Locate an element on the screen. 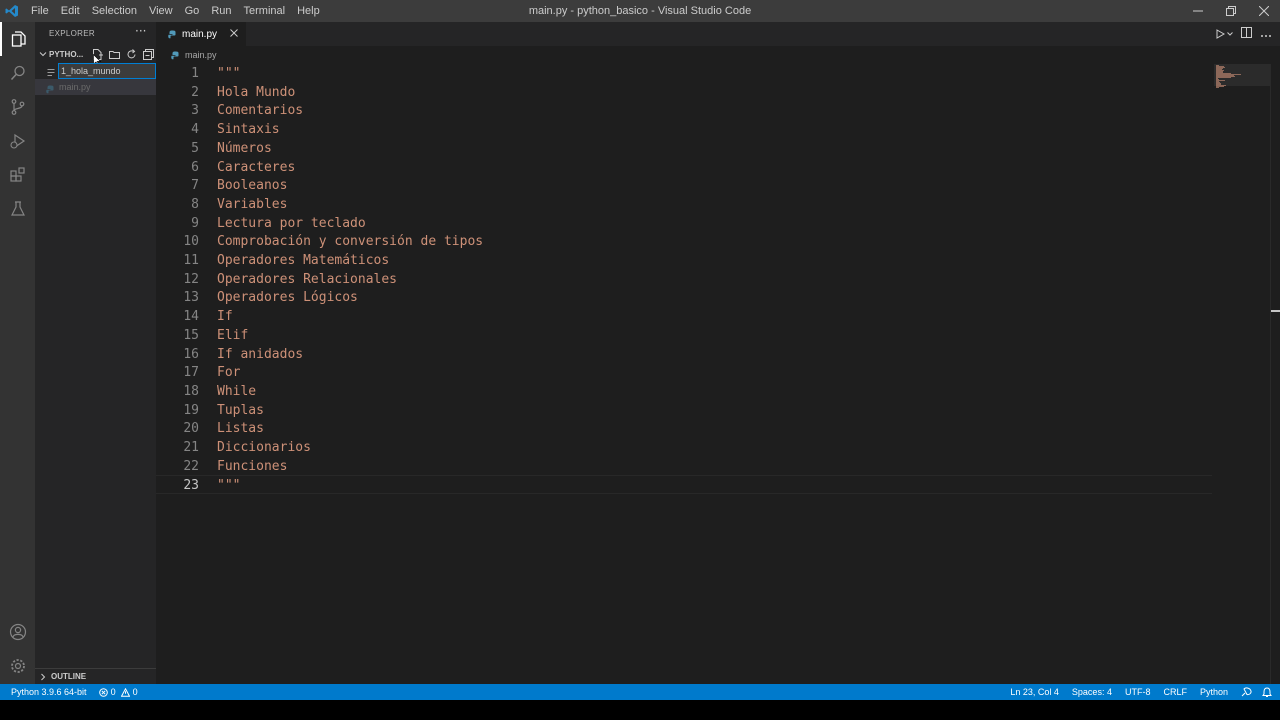 This screenshot has width=1280, height=720. line-number: 20 is located at coordinates (191, 429).